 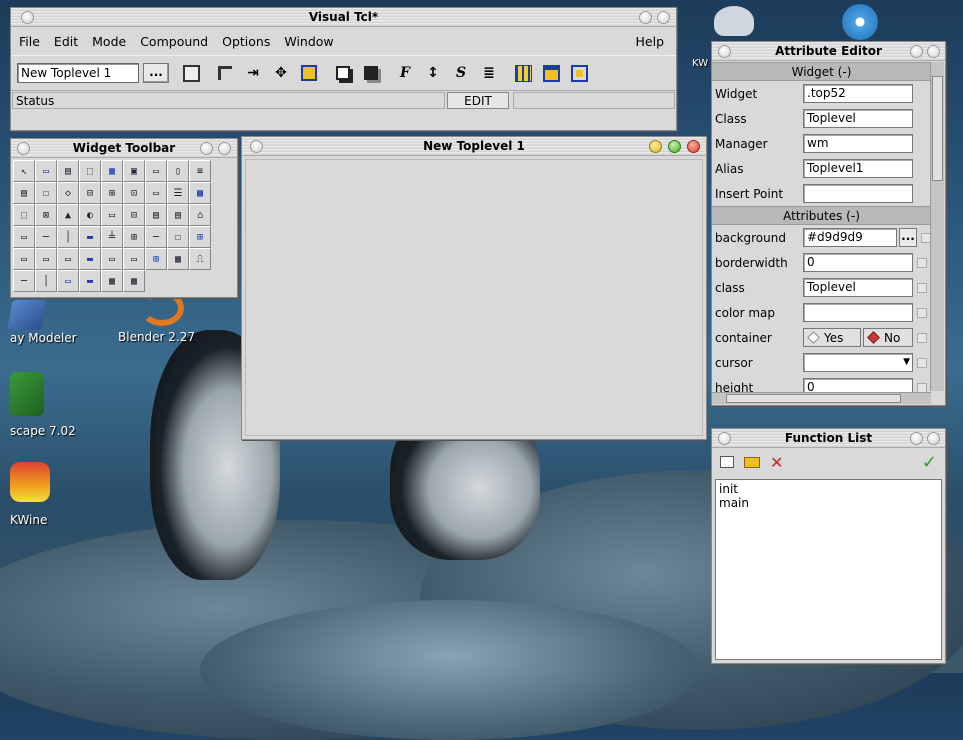 I want to click on justify-icon: ≣, so click(x=489, y=73).